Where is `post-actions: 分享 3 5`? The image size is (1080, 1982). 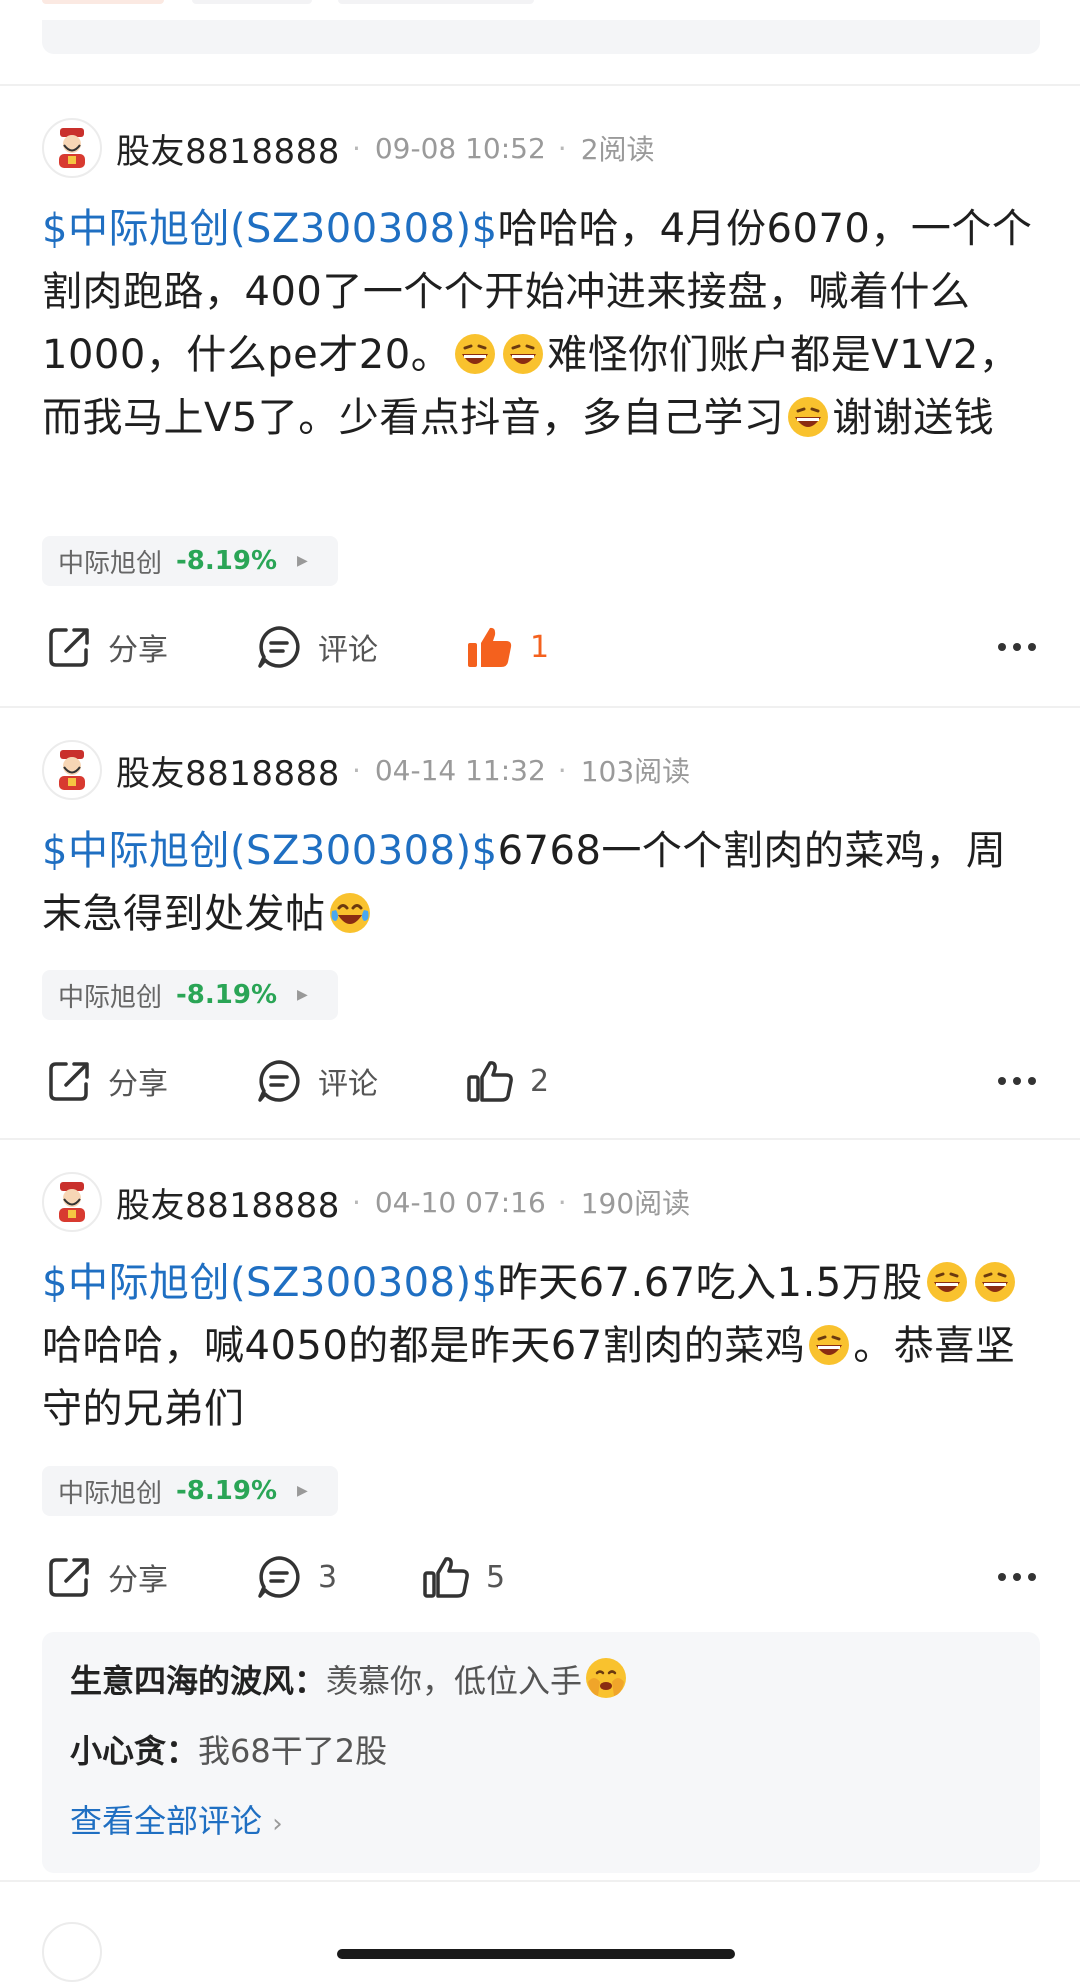 post-actions: 分享 3 5 is located at coordinates (540, 1577).